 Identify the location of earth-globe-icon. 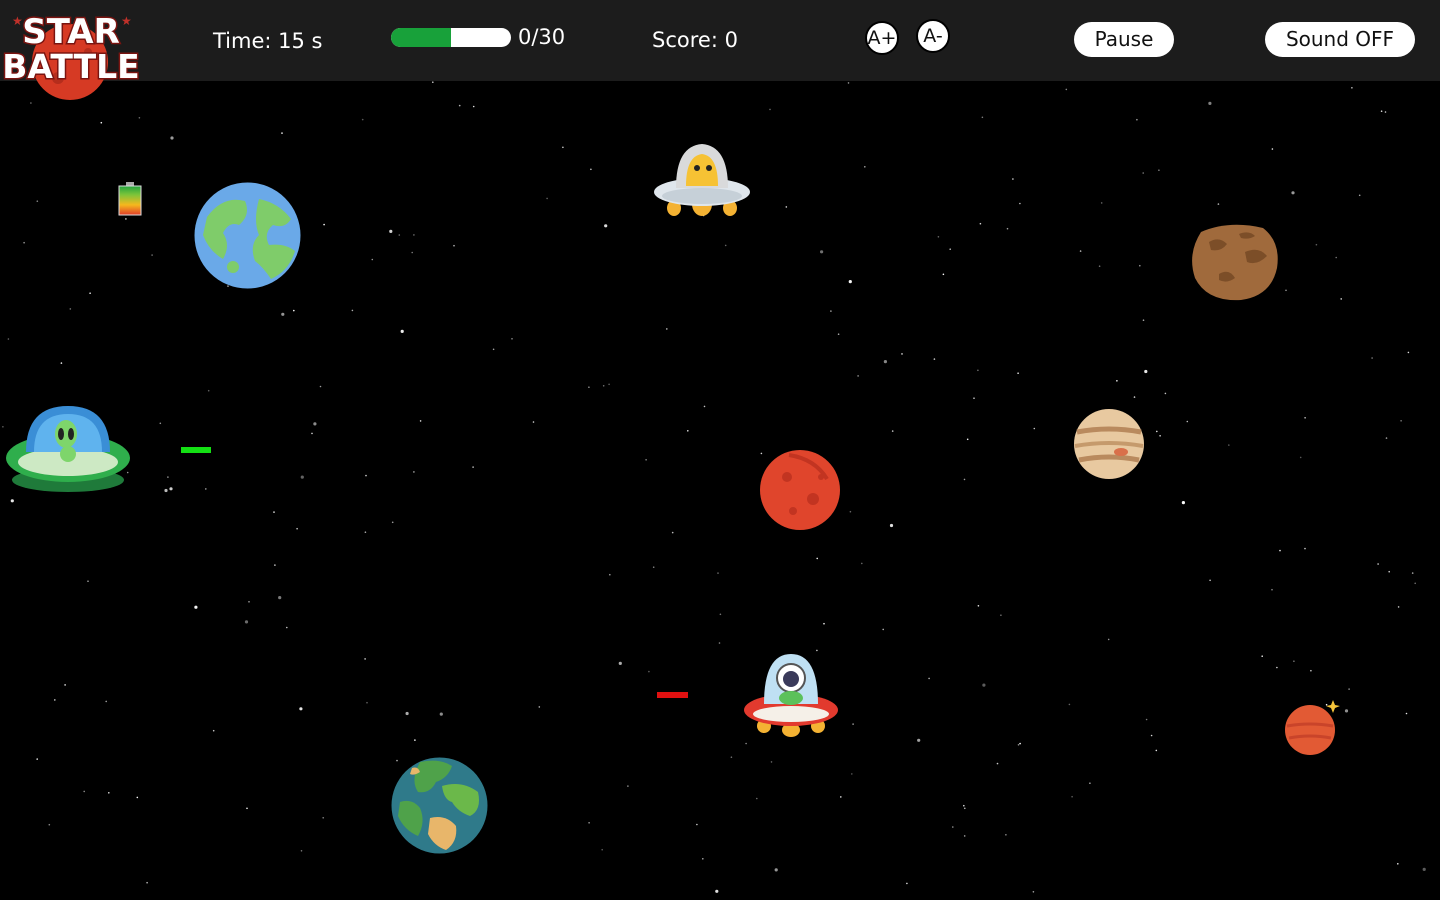
(439, 805).